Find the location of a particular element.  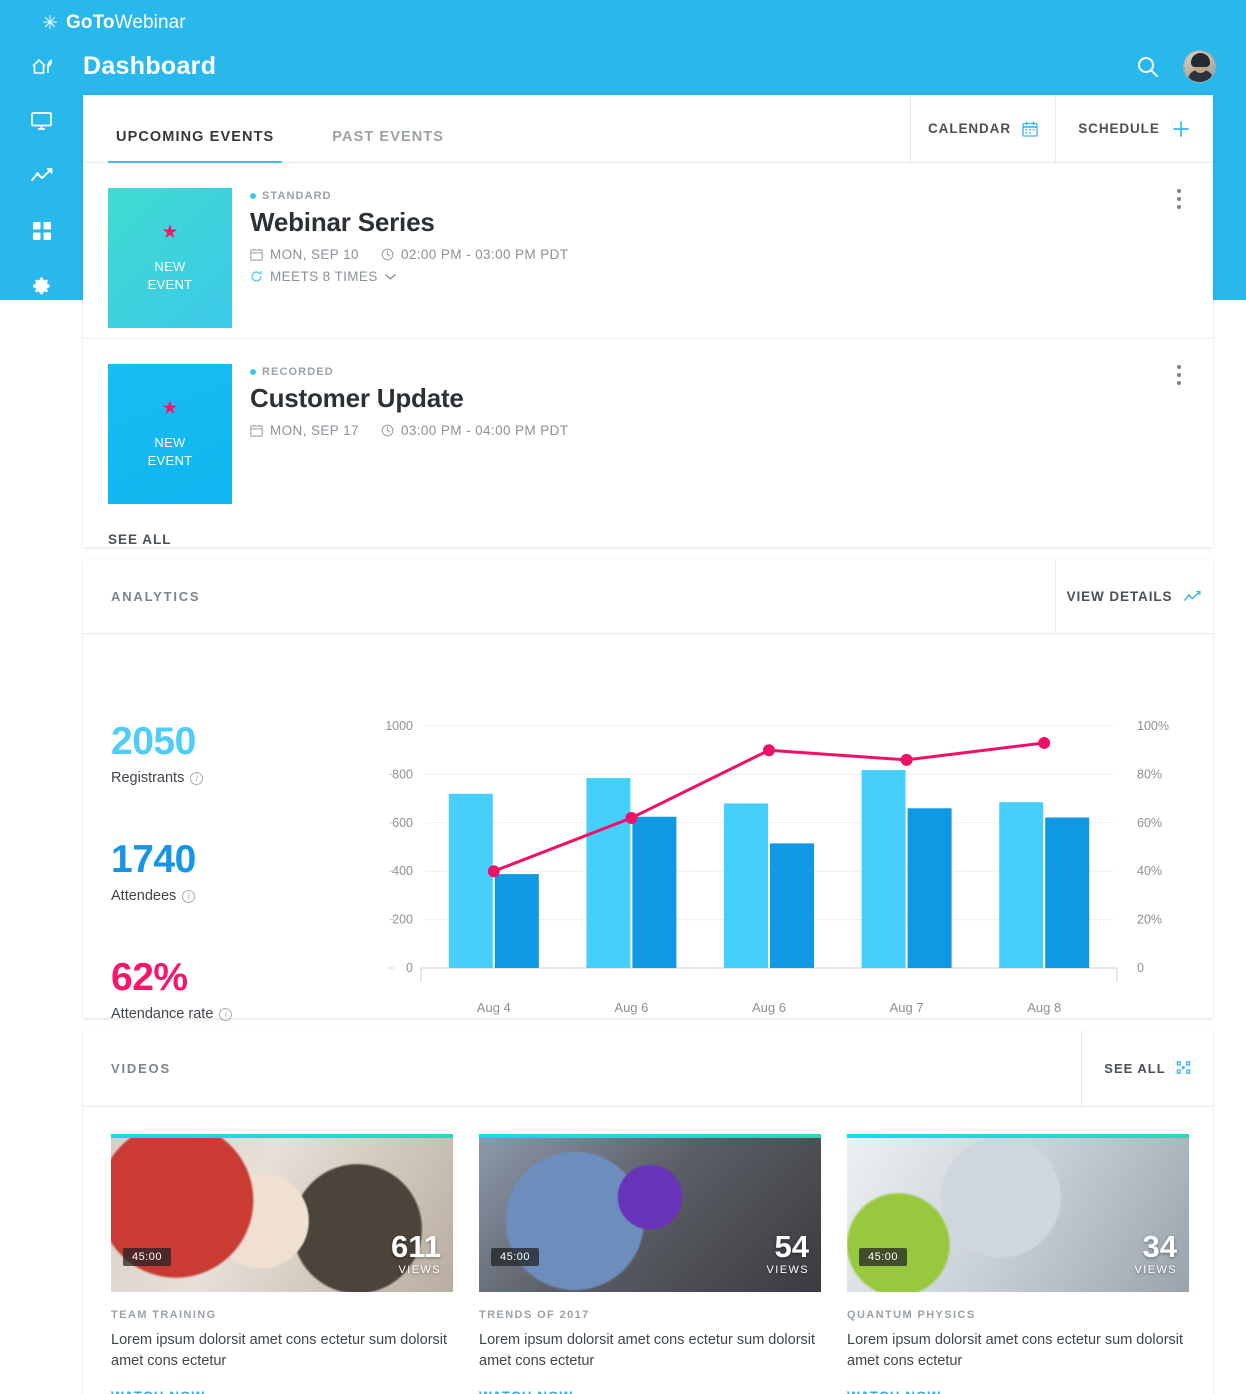

event-time: 03:00 PM - 04:00 PM PDT is located at coordinates (475, 430).